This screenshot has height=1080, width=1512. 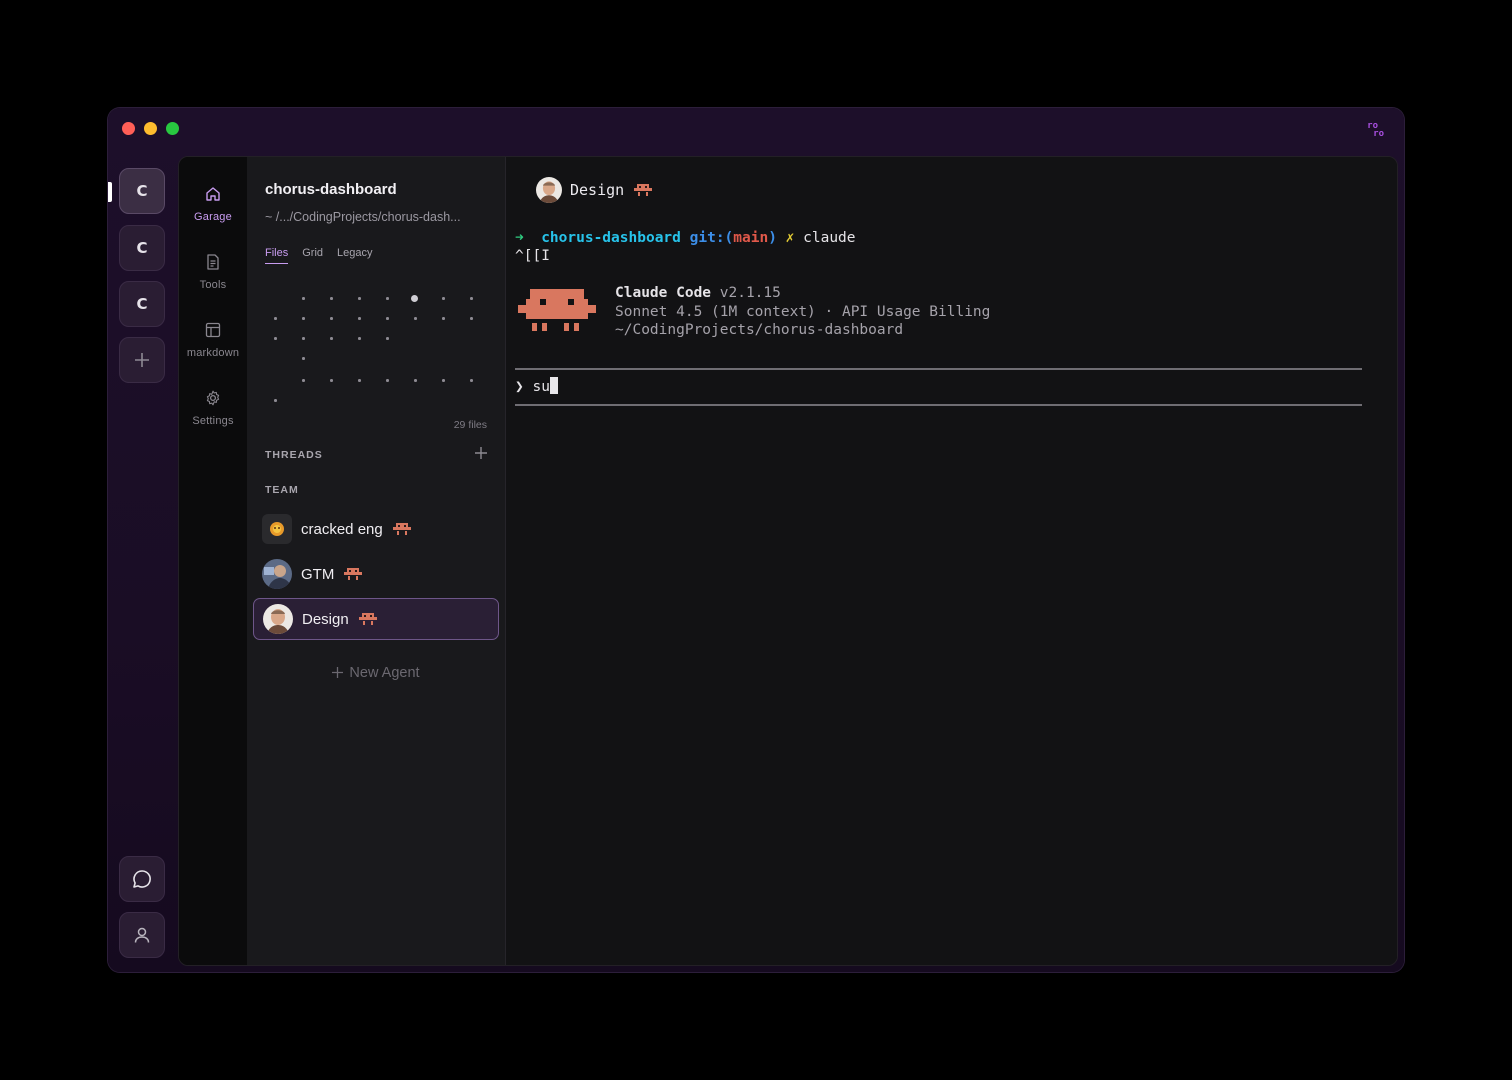 What do you see at coordinates (750, 293) in the screenshot?
I see `app-version: v2.1.15` at bounding box center [750, 293].